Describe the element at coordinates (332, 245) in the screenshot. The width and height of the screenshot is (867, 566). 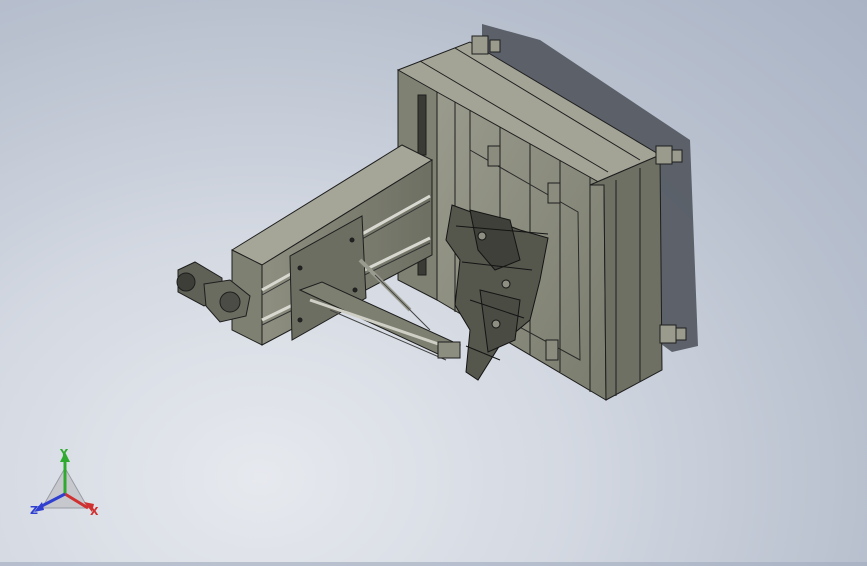
I see `linear-axis-beam` at that location.